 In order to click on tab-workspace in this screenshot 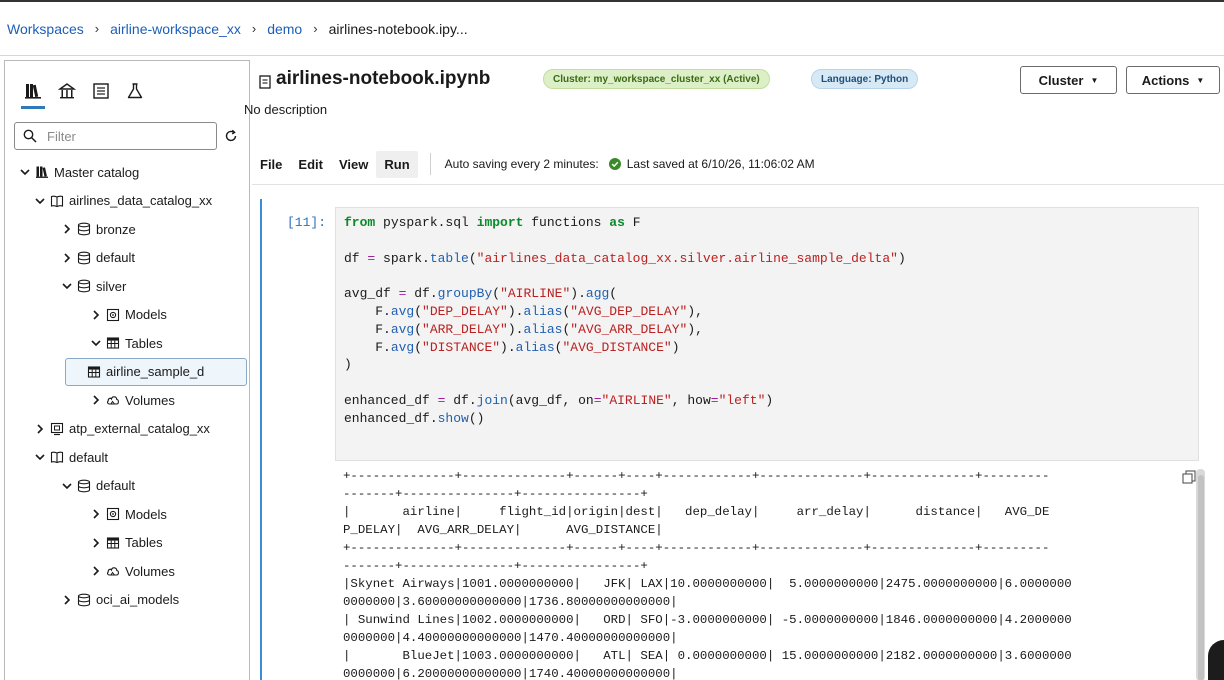, I will do `click(67, 91)`.